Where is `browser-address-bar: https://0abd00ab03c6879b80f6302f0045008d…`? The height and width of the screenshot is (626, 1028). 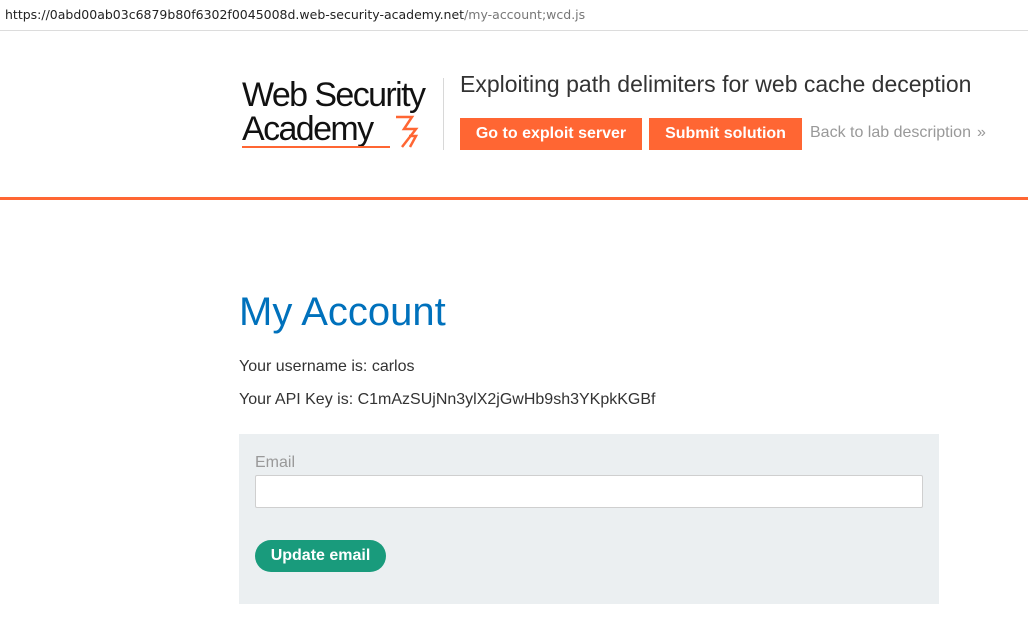
browser-address-bar: https://0abd00ab03c6879b80f6302f0045008d… is located at coordinates (514, 15).